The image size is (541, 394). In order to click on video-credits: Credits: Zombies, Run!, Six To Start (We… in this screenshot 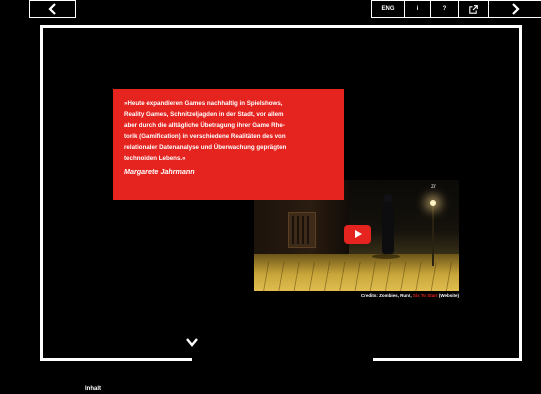, I will do `click(356, 295)`.